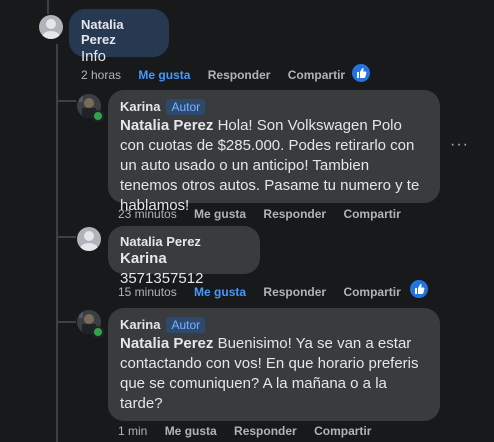 The height and width of the screenshot is (442, 494). I want to click on comment-actions: 2 horas Me gusta Responder Compartir, so click(220, 75).